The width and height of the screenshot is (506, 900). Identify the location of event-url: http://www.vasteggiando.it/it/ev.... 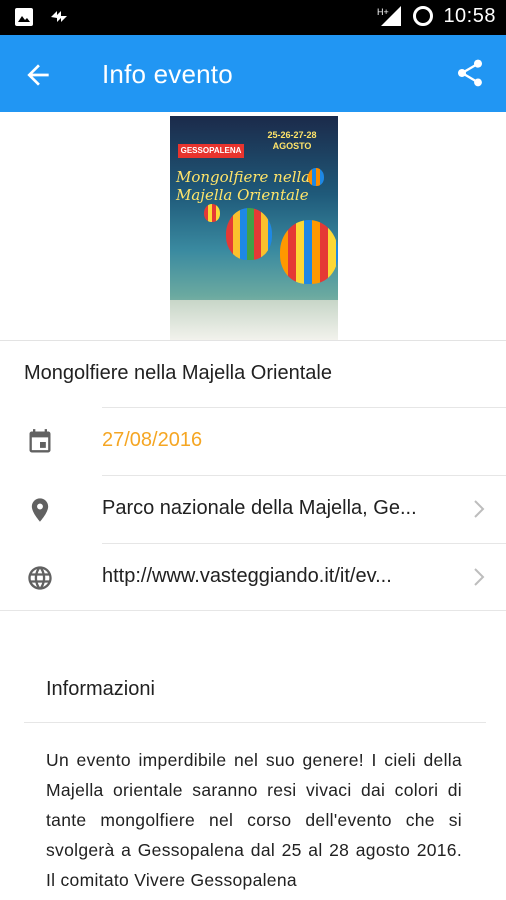
(247, 576).